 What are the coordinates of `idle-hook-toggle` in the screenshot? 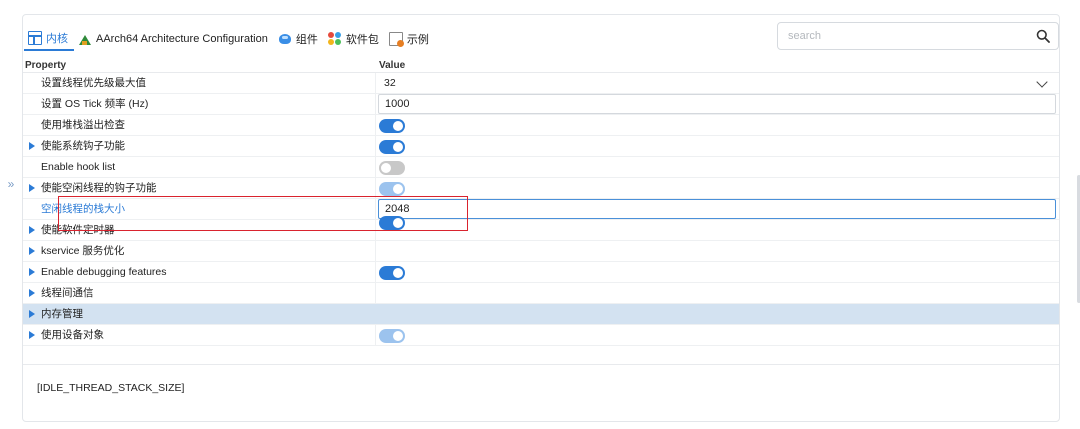 It's located at (392, 189).